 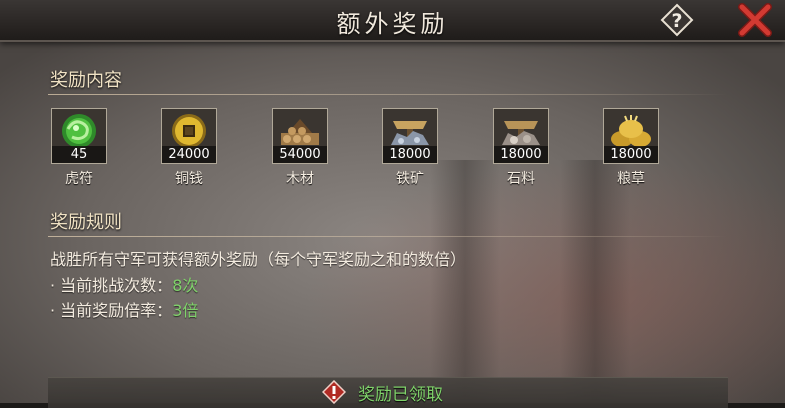 I want to click on reward-item-slot: 45, so click(x=79, y=136).